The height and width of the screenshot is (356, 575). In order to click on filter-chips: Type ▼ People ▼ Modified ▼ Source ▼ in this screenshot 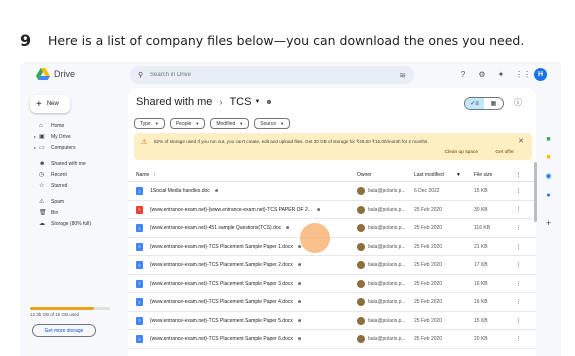, I will do `click(212, 123)`.